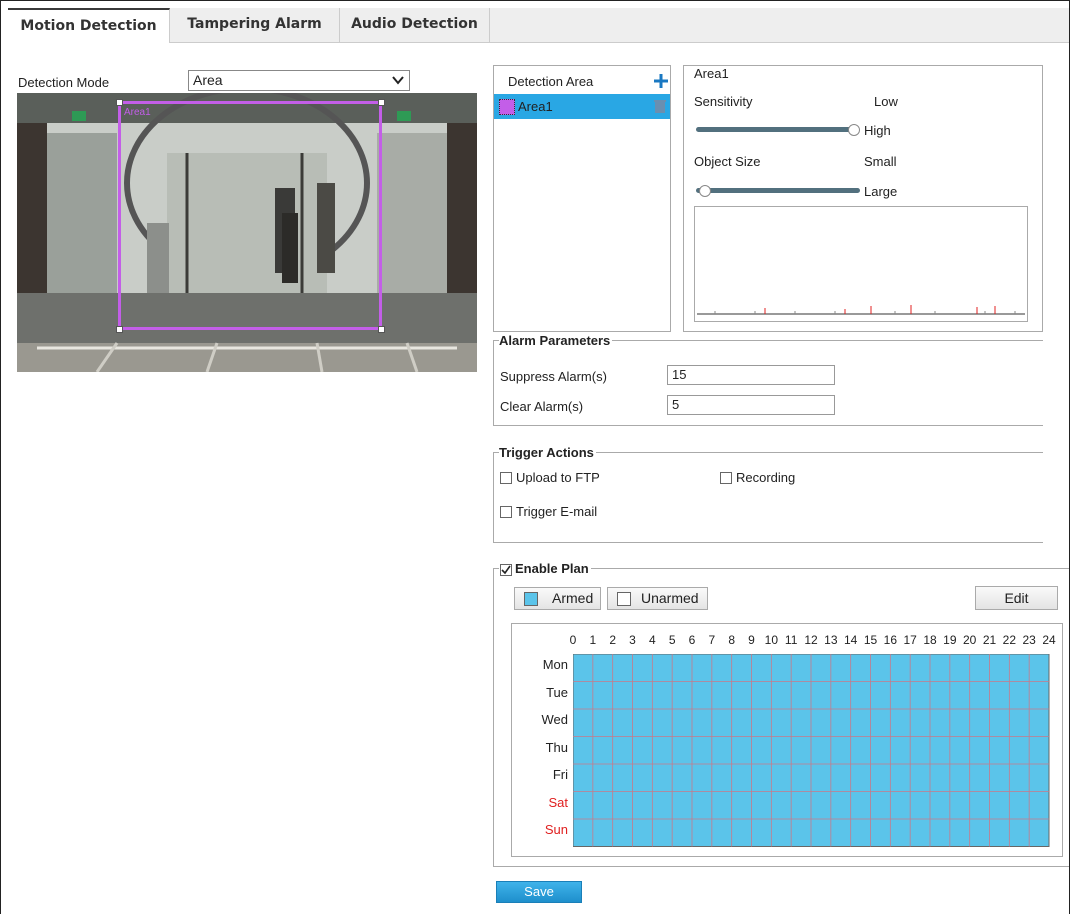 The height and width of the screenshot is (915, 1070). What do you see at coordinates (670, 598) in the screenshot?
I see `unarmed-label: Unarmed` at bounding box center [670, 598].